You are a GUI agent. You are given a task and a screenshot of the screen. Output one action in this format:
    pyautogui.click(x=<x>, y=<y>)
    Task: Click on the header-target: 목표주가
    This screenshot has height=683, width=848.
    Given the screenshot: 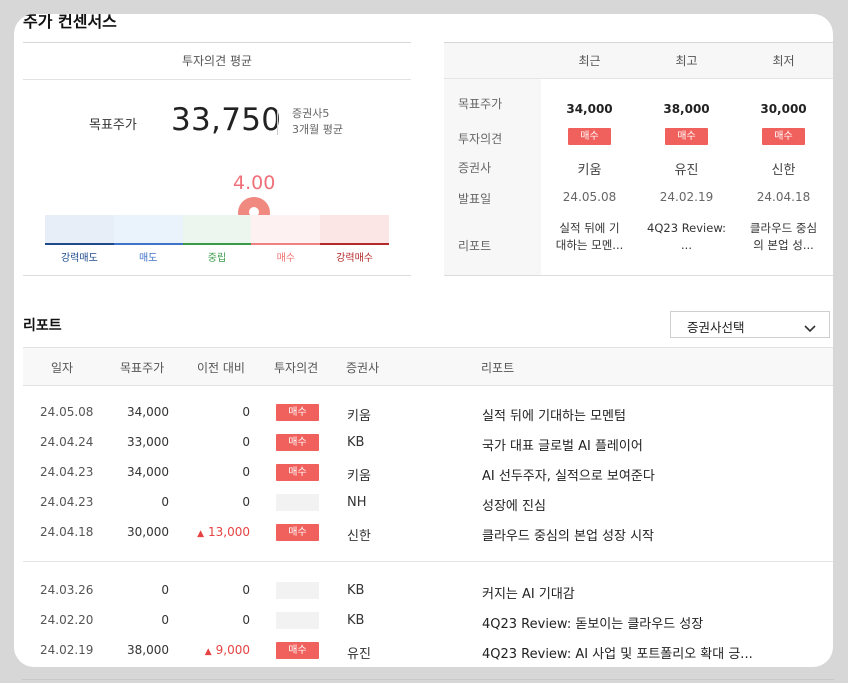 What is the action you would take?
    pyautogui.click(x=142, y=368)
    